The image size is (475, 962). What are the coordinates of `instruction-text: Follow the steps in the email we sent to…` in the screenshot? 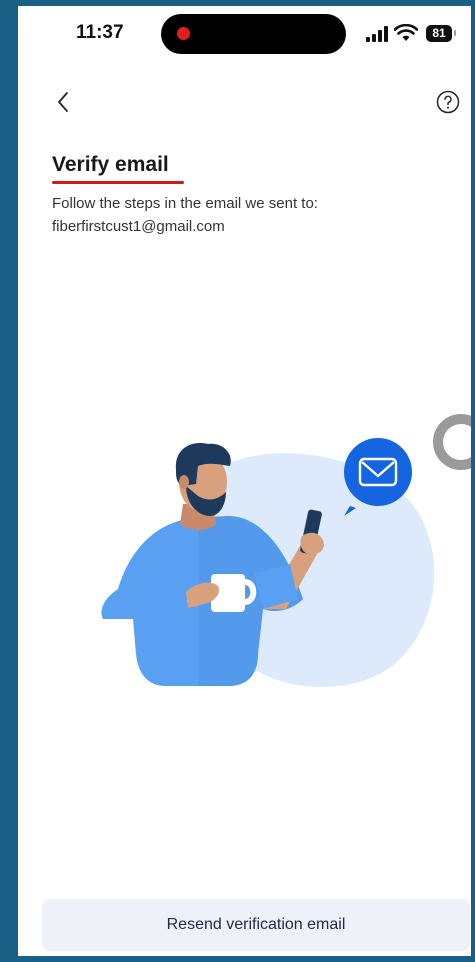 It's located at (185, 203).